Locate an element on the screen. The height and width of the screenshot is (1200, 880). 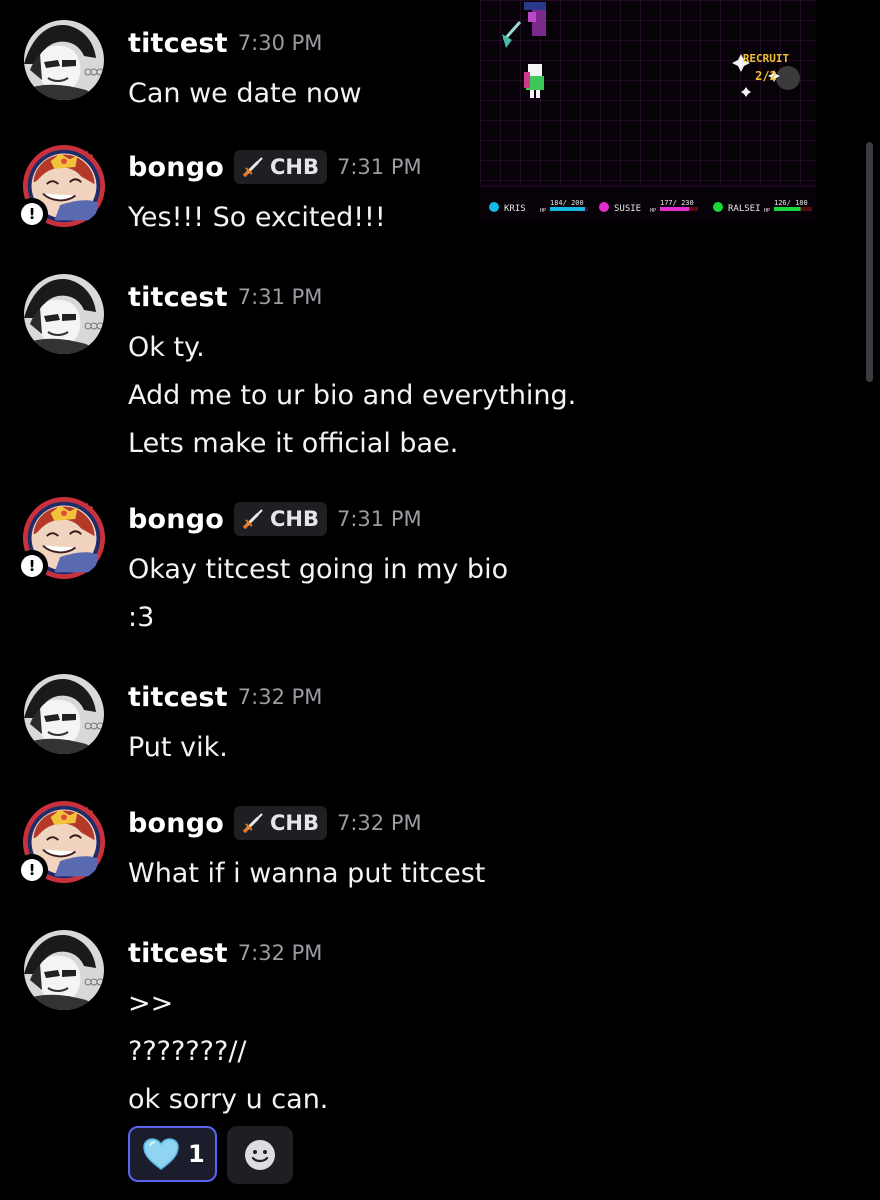
message-content: Yes!!! So excited!!! is located at coordinates (257, 218).